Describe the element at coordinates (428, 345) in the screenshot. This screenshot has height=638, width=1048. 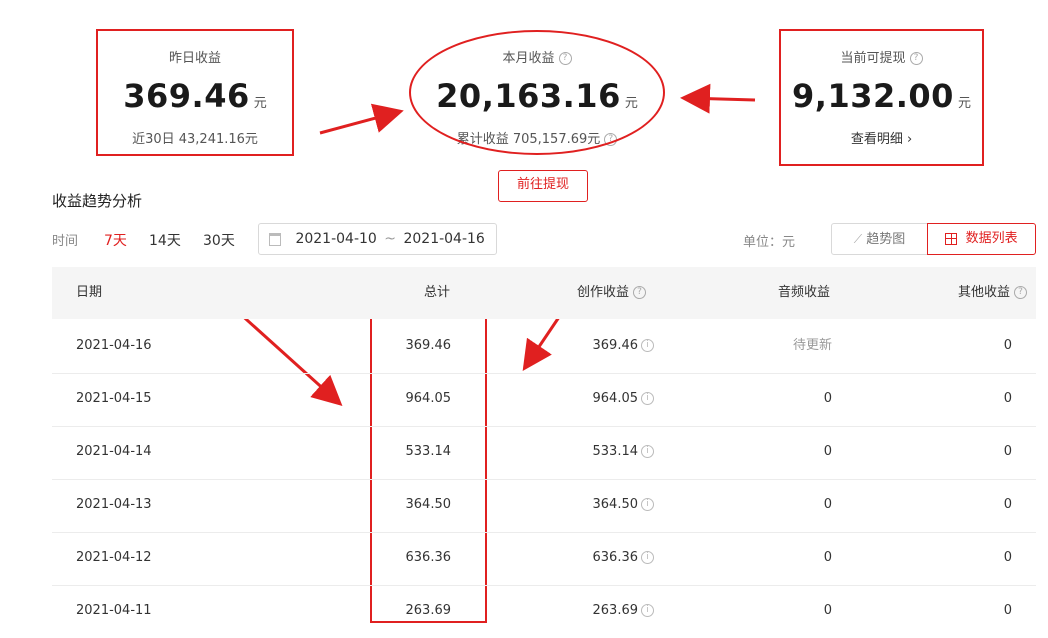
I see `cell-total: 369.46` at that location.